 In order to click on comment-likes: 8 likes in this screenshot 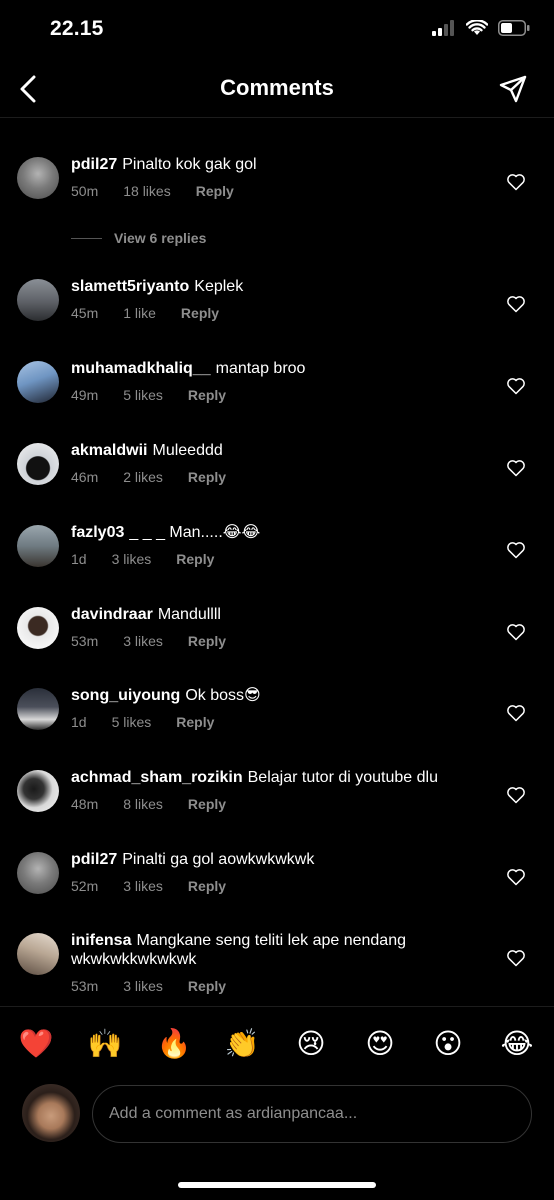, I will do `click(143, 804)`.